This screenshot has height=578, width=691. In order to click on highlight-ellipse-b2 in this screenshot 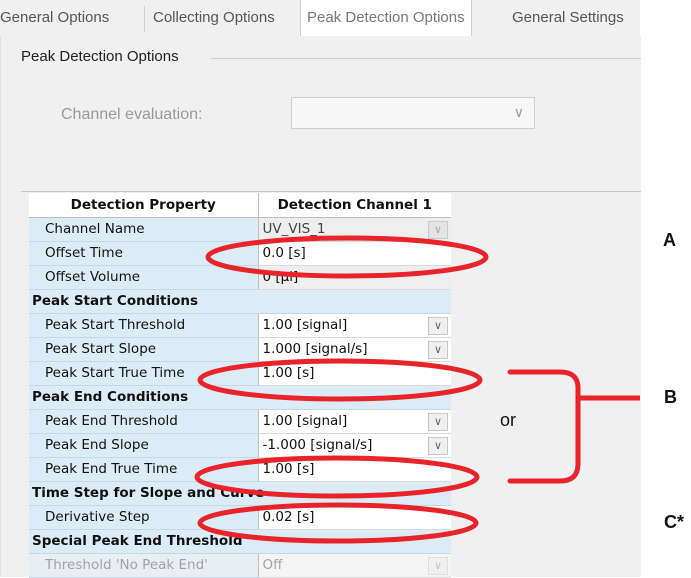, I will do `click(337, 477)`.